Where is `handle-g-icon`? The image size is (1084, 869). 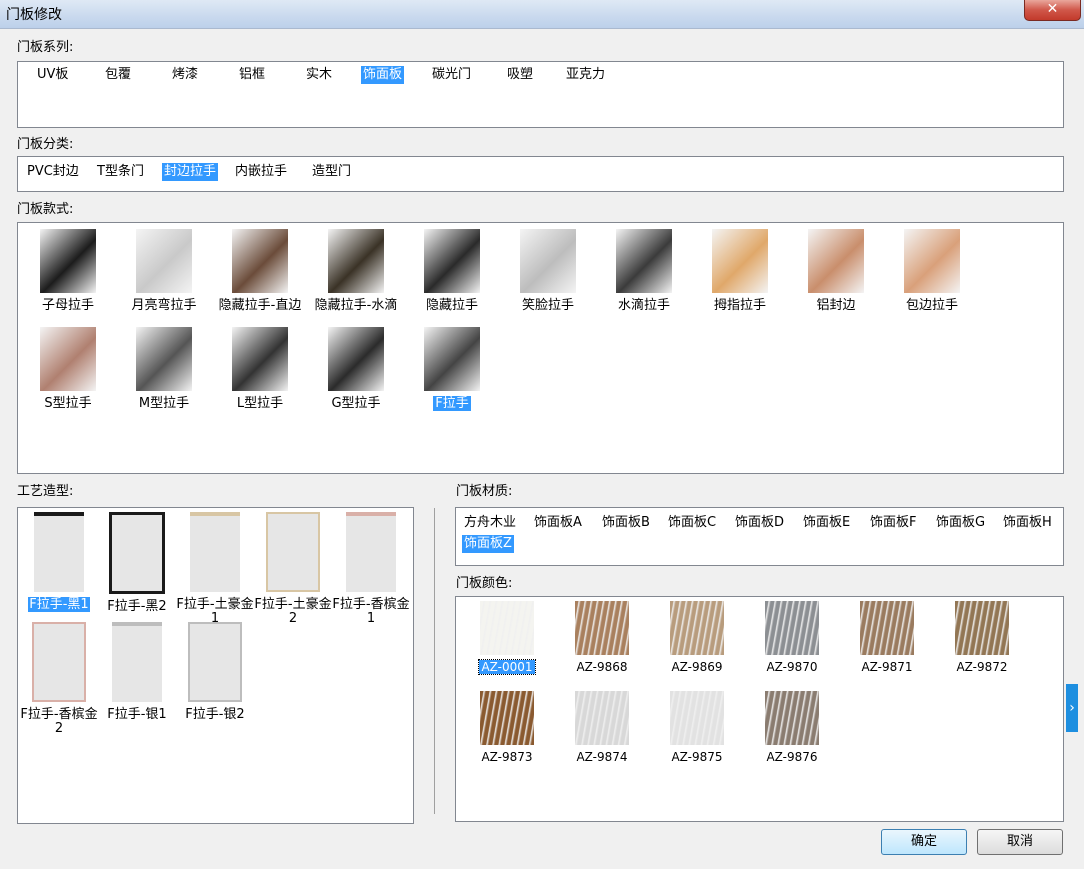 handle-g-icon is located at coordinates (356, 359).